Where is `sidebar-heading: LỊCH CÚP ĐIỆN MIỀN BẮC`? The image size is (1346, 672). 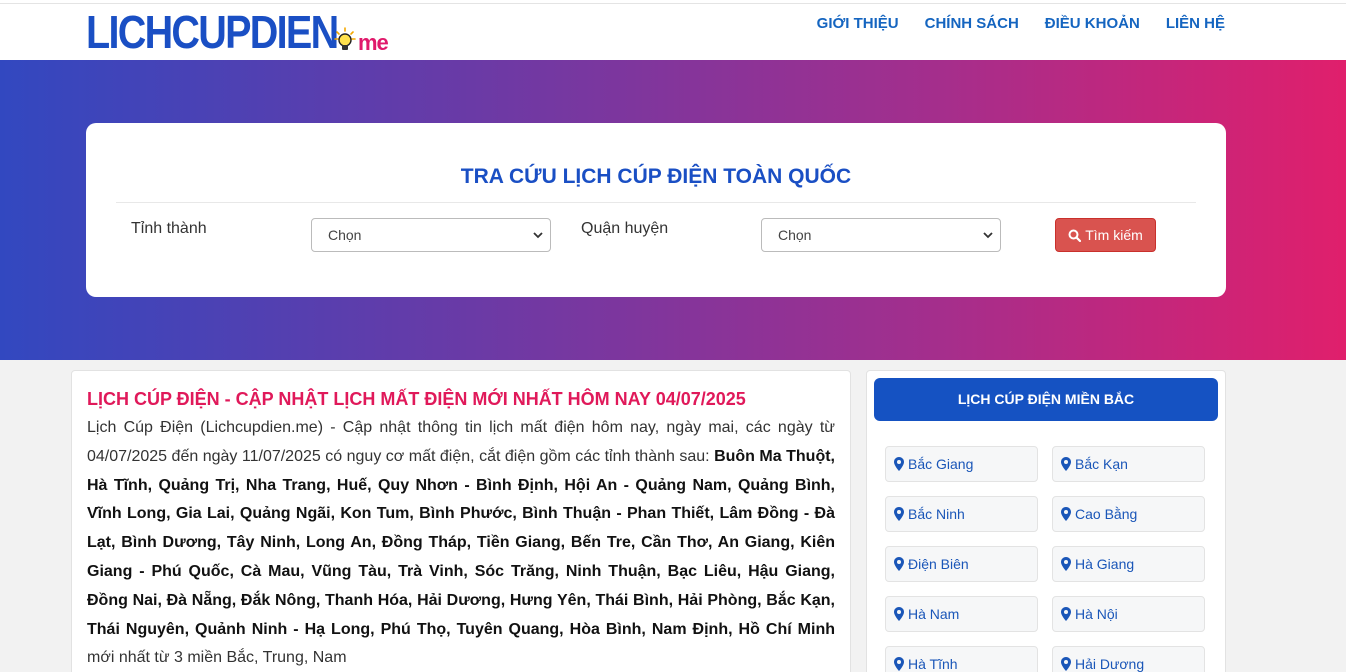 sidebar-heading: LỊCH CÚP ĐIỆN MIỀN BẮC is located at coordinates (1046, 399).